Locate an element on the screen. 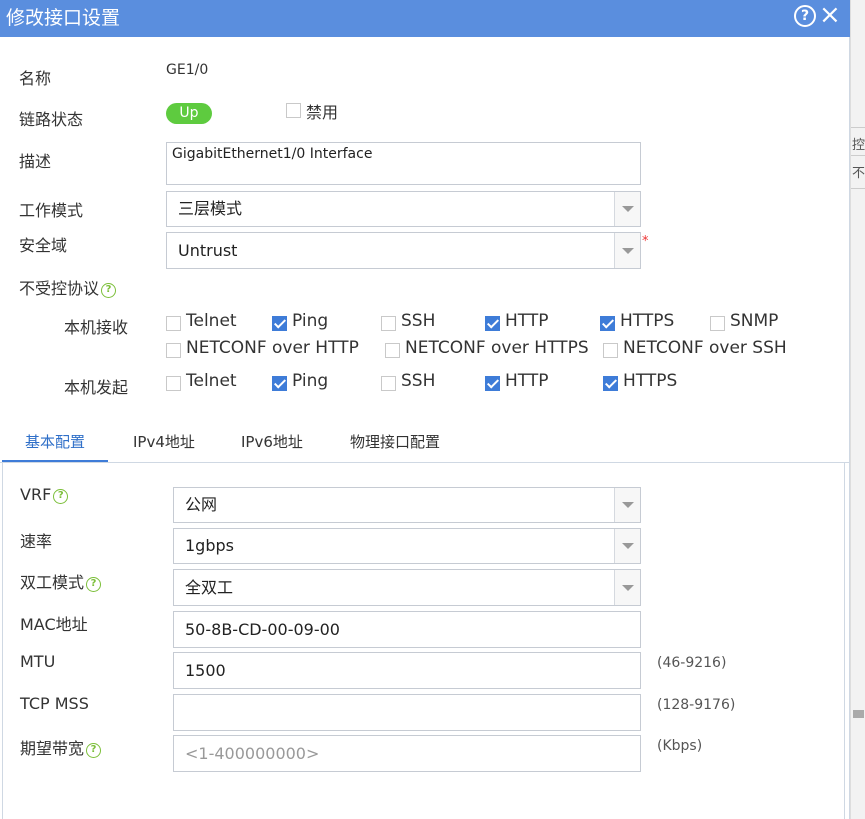  send-ssh-label: SSH is located at coordinates (418, 381).